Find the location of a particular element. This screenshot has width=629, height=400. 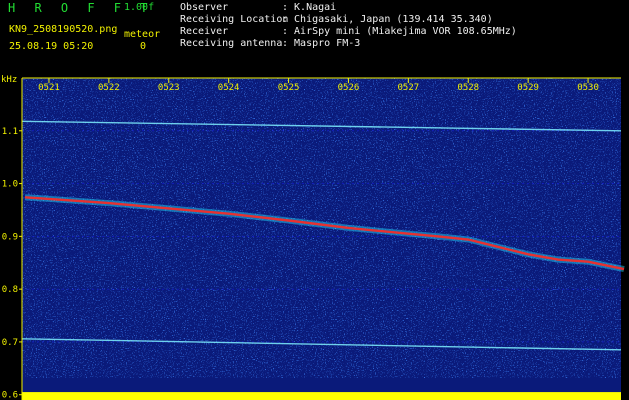

x-tick-label: 0522 is located at coordinates (109, 88).